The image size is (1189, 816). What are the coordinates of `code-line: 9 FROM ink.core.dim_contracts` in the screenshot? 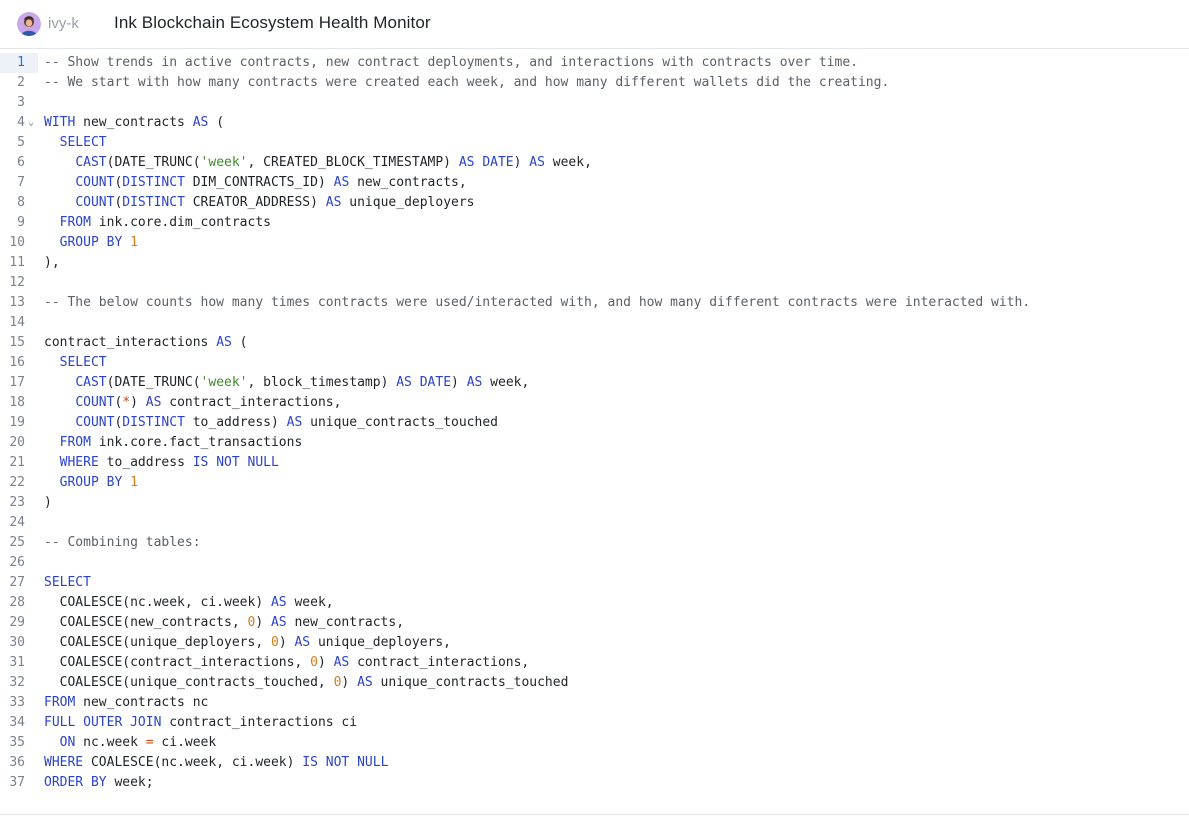 It's located at (594, 223).